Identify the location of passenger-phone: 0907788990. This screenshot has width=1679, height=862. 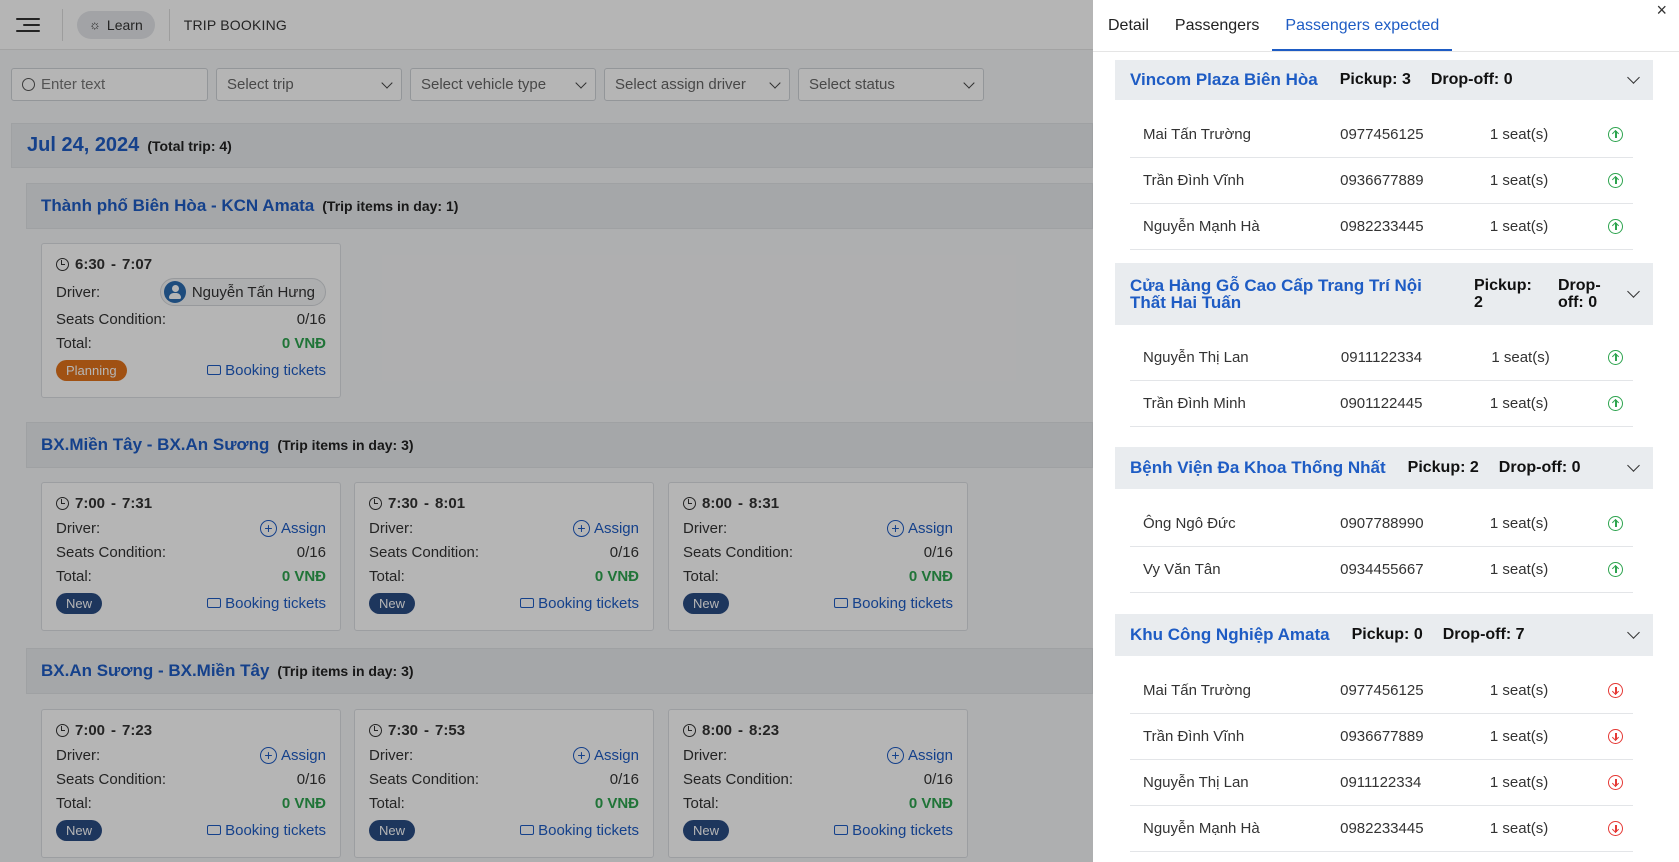
(1382, 523).